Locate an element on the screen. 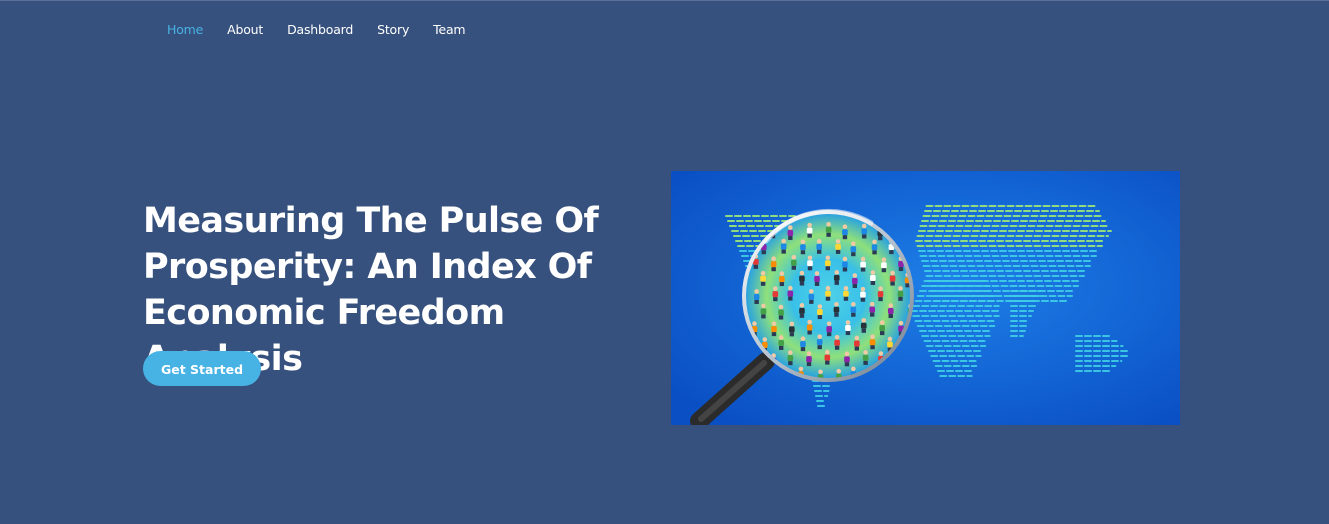 Image resolution: width=1329 pixels, height=524 pixels. nav-about: About is located at coordinates (245, 30).